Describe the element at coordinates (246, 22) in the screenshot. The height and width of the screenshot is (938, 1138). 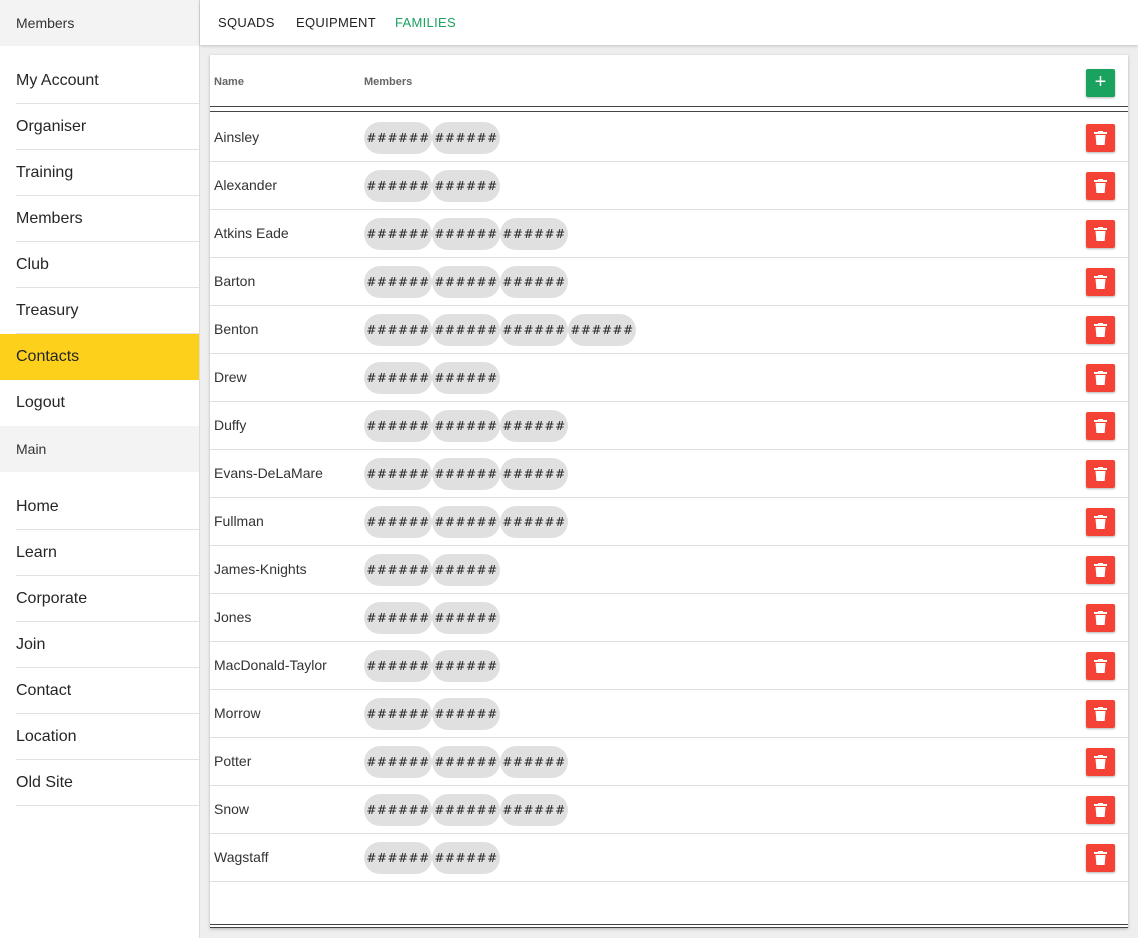
I see `tab-squads: SQUADS` at that location.